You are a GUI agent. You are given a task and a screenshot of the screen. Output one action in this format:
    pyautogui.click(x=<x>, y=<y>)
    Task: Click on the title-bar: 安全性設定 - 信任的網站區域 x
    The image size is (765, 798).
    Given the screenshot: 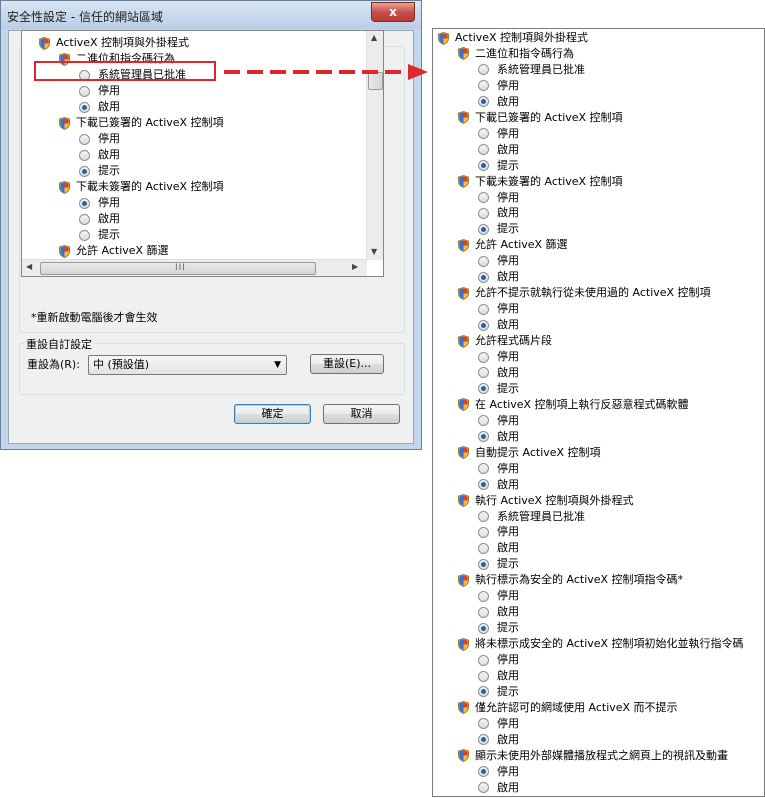 What is the action you would take?
    pyautogui.click(x=211, y=15)
    